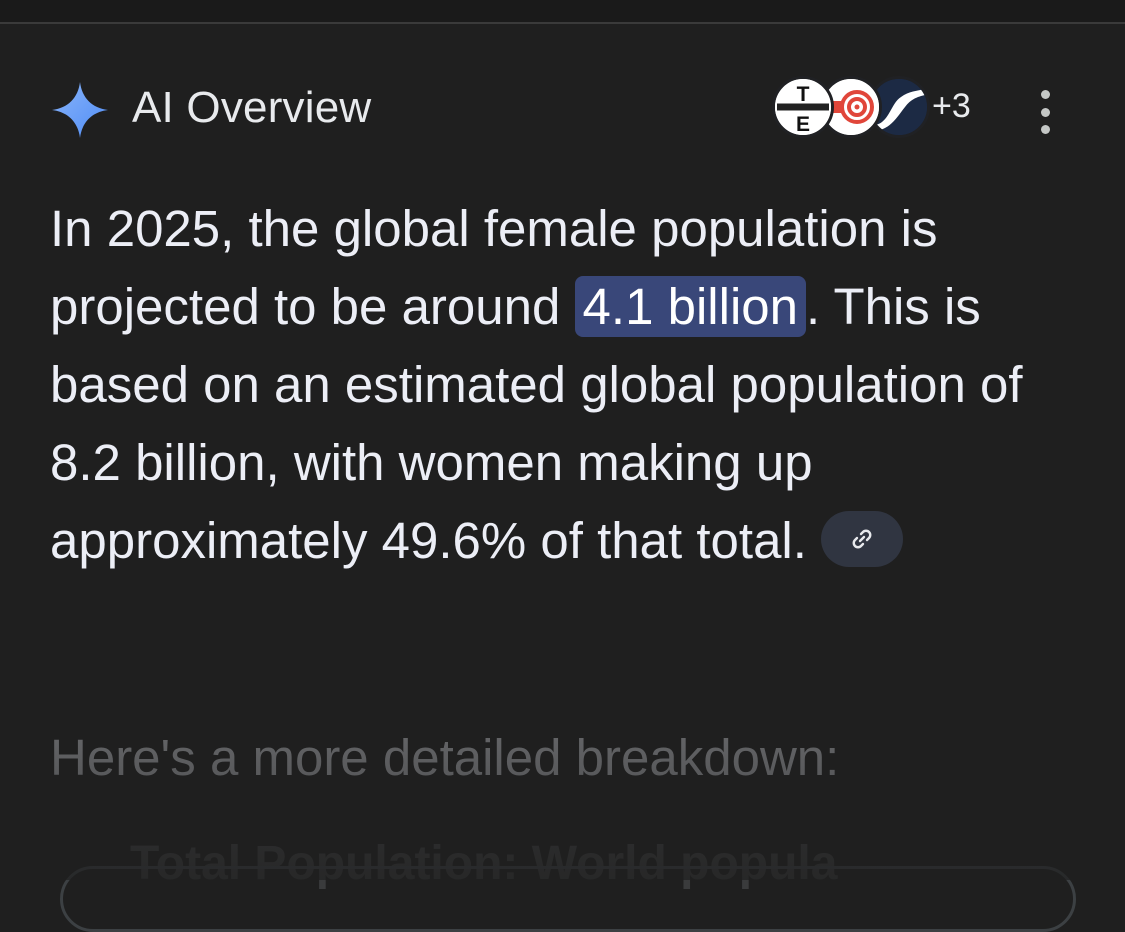 Image resolution: width=1125 pixels, height=932 pixels. What do you see at coordinates (803, 107) in the screenshot?
I see `te-source-icon: T E` at bounding box center [803, 107].